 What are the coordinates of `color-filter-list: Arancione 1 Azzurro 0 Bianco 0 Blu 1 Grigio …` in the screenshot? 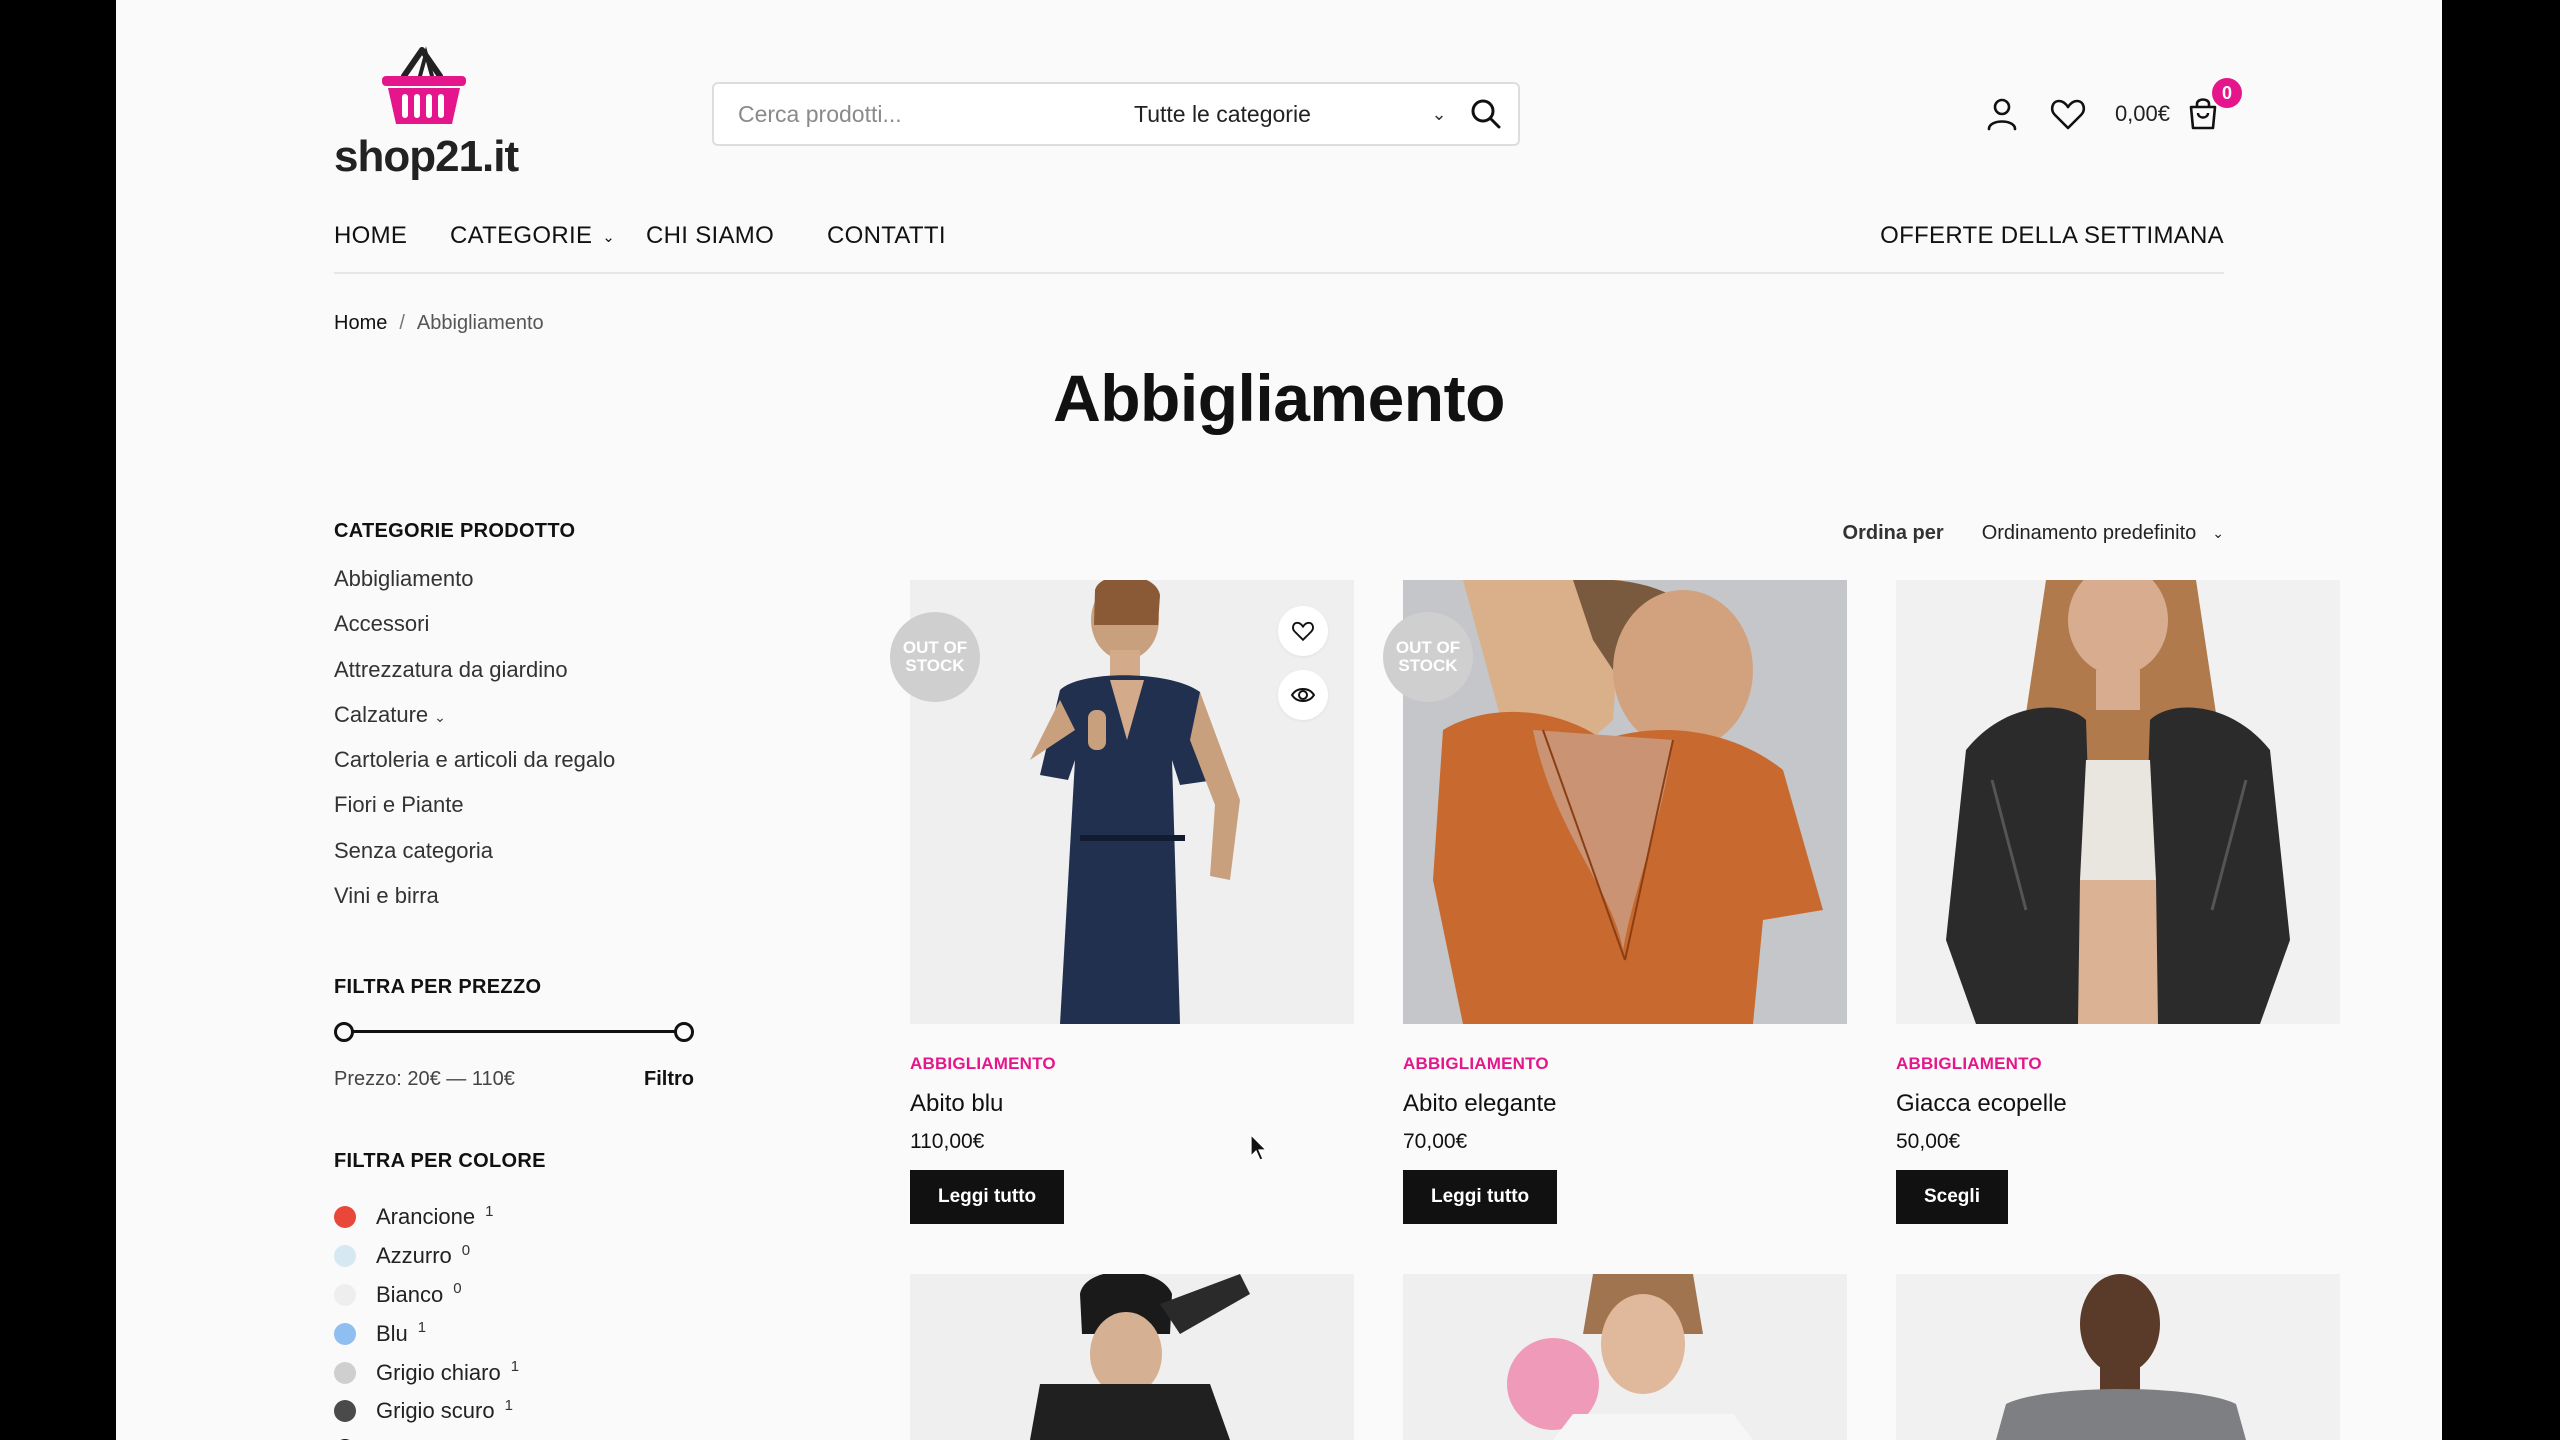 It's located at (426, 1319).